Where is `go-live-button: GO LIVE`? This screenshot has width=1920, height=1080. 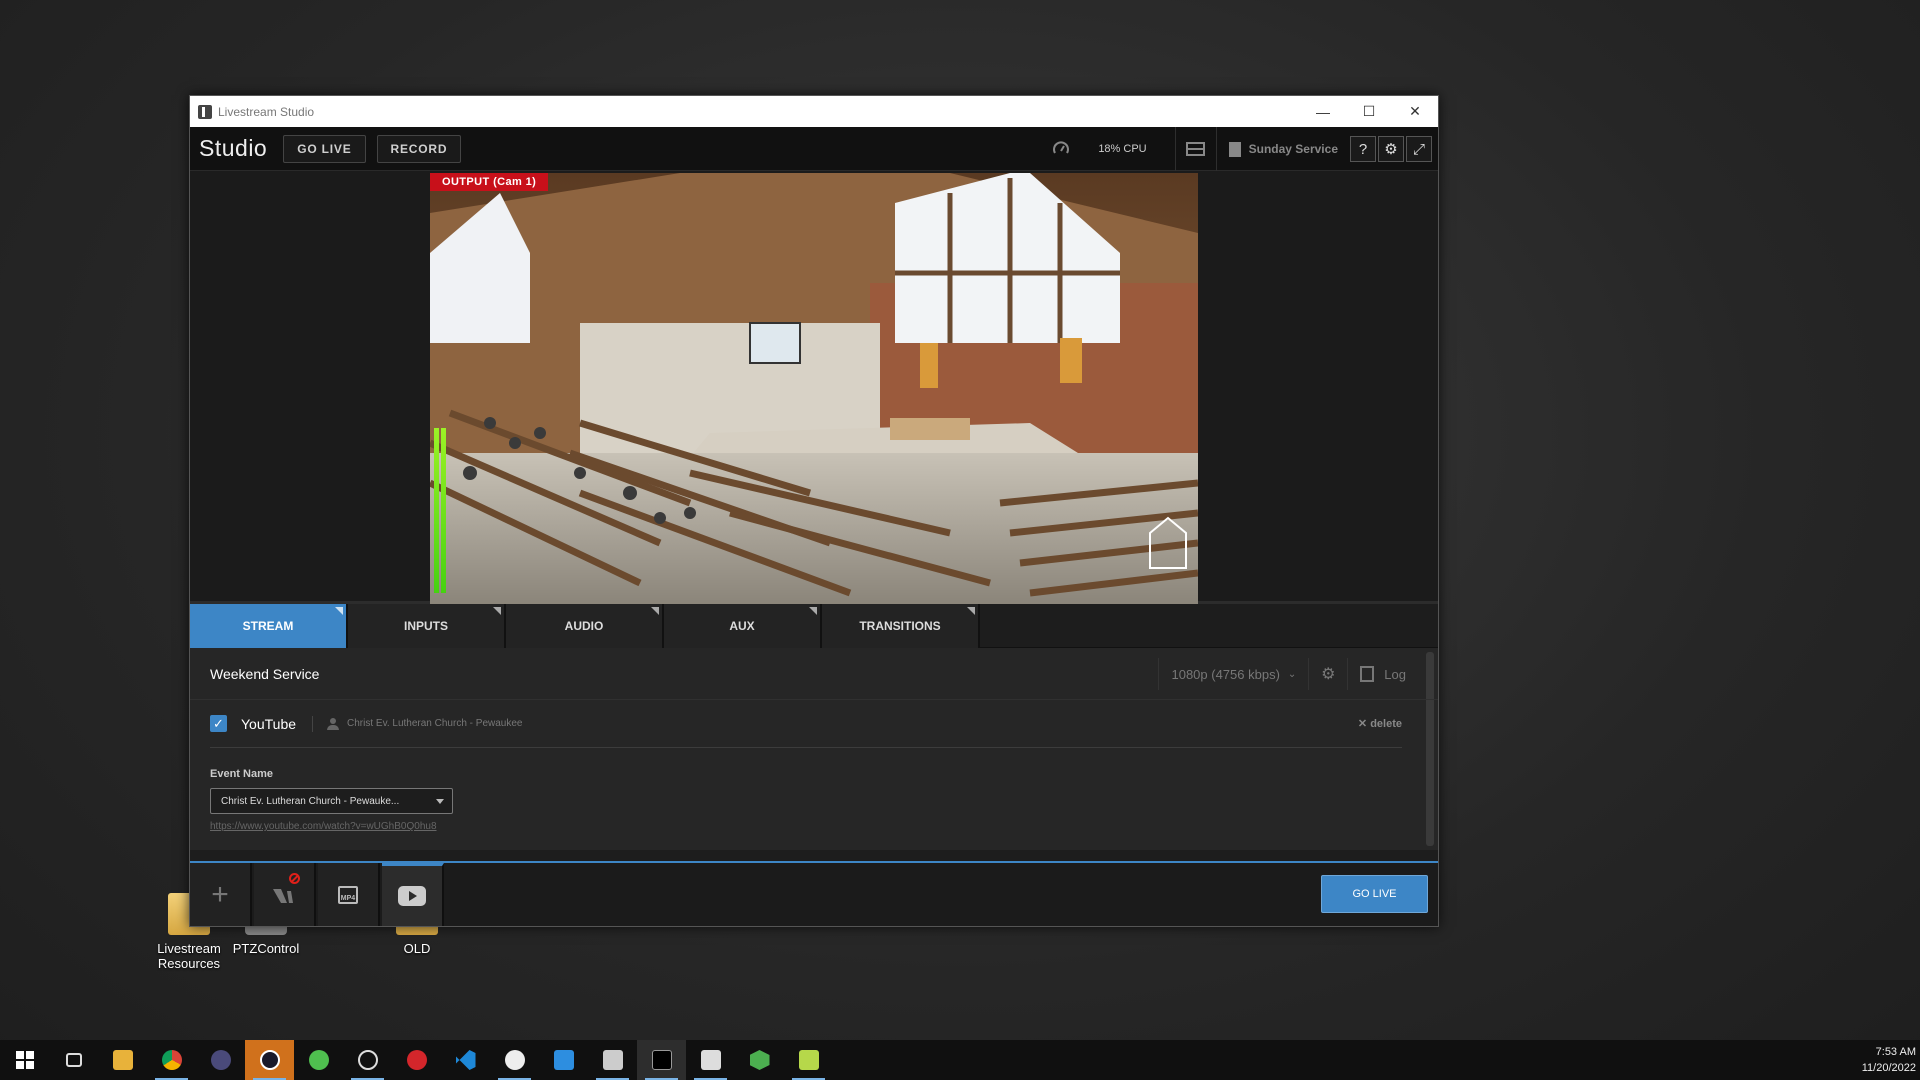 go-live-button: GO LIVE is located at coordinates (324, 148).